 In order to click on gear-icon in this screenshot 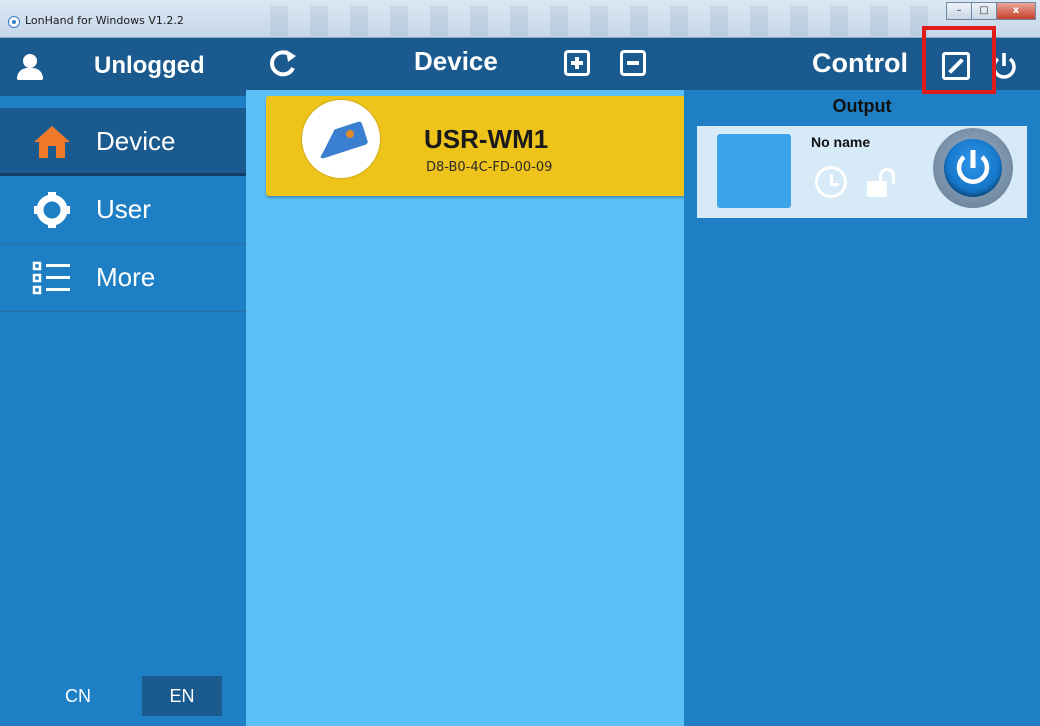, I will do `click(52, 210)`.